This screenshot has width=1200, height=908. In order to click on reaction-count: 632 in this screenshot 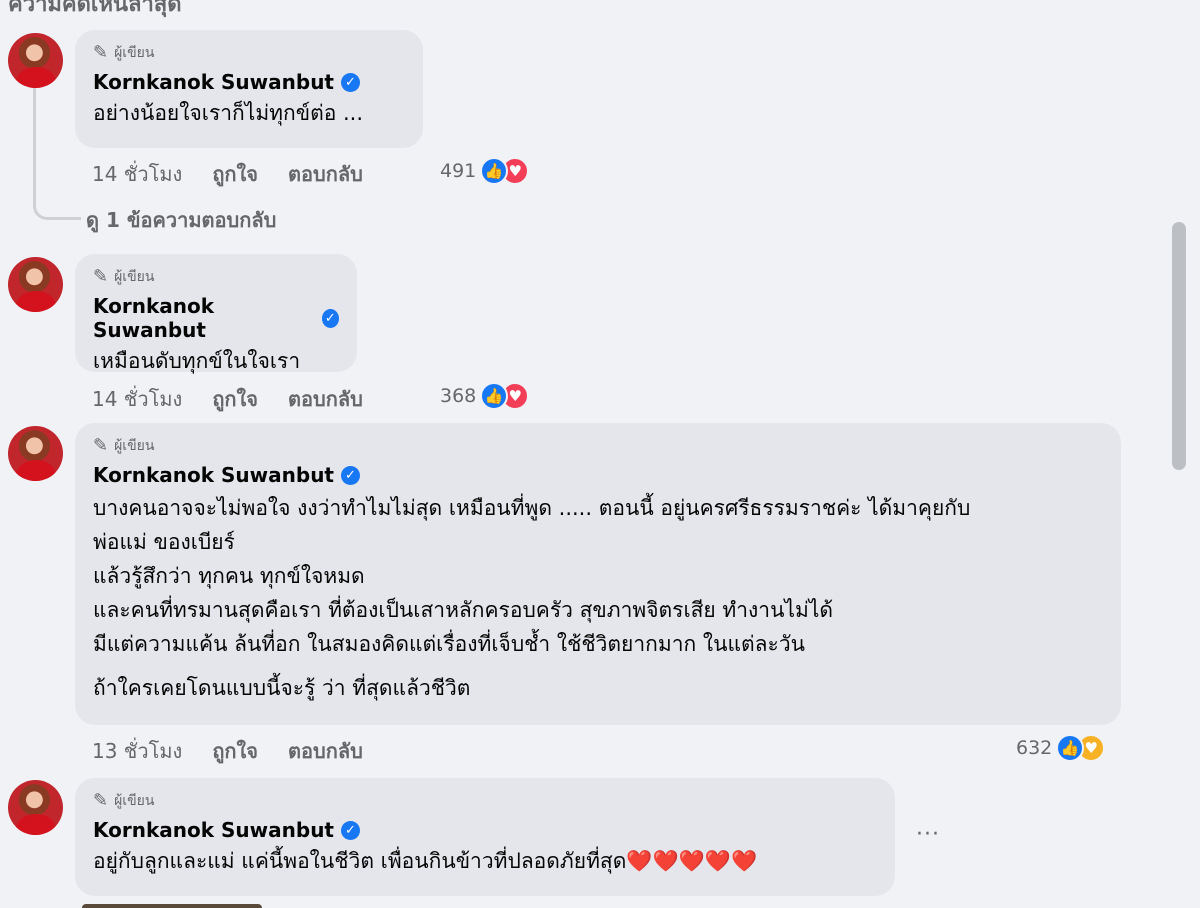, I will do `click(1034, 748)`.